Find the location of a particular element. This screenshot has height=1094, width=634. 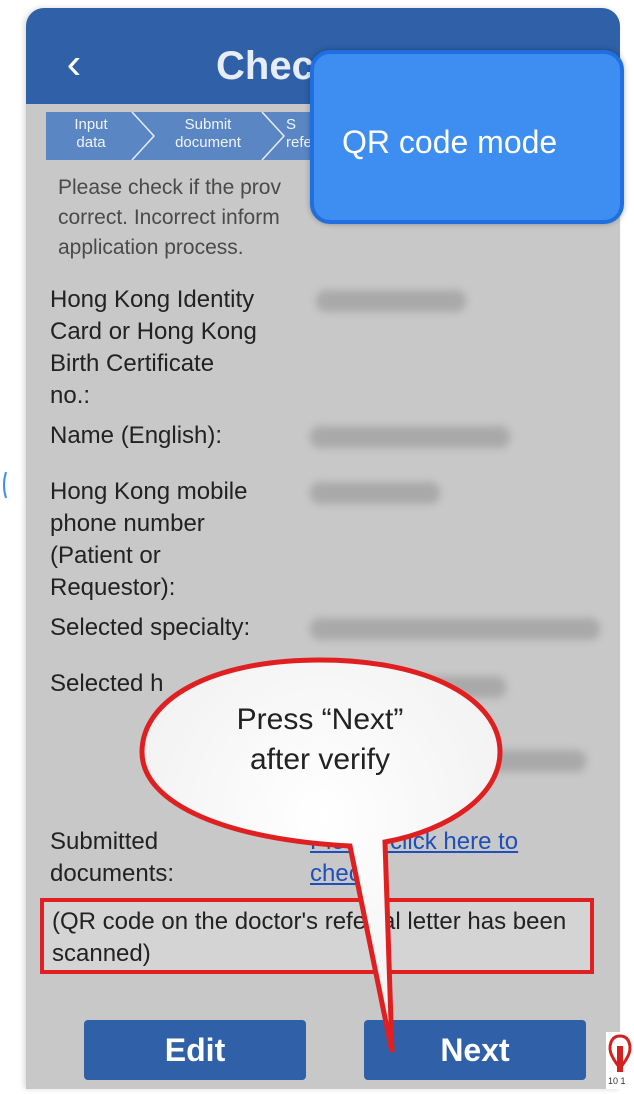

name-value-redacted is located at coordinates (410, 437).